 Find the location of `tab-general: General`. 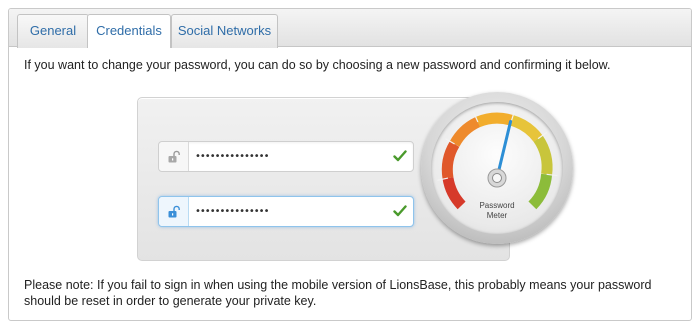

tab-general: General is located at coordinates (53, 31).